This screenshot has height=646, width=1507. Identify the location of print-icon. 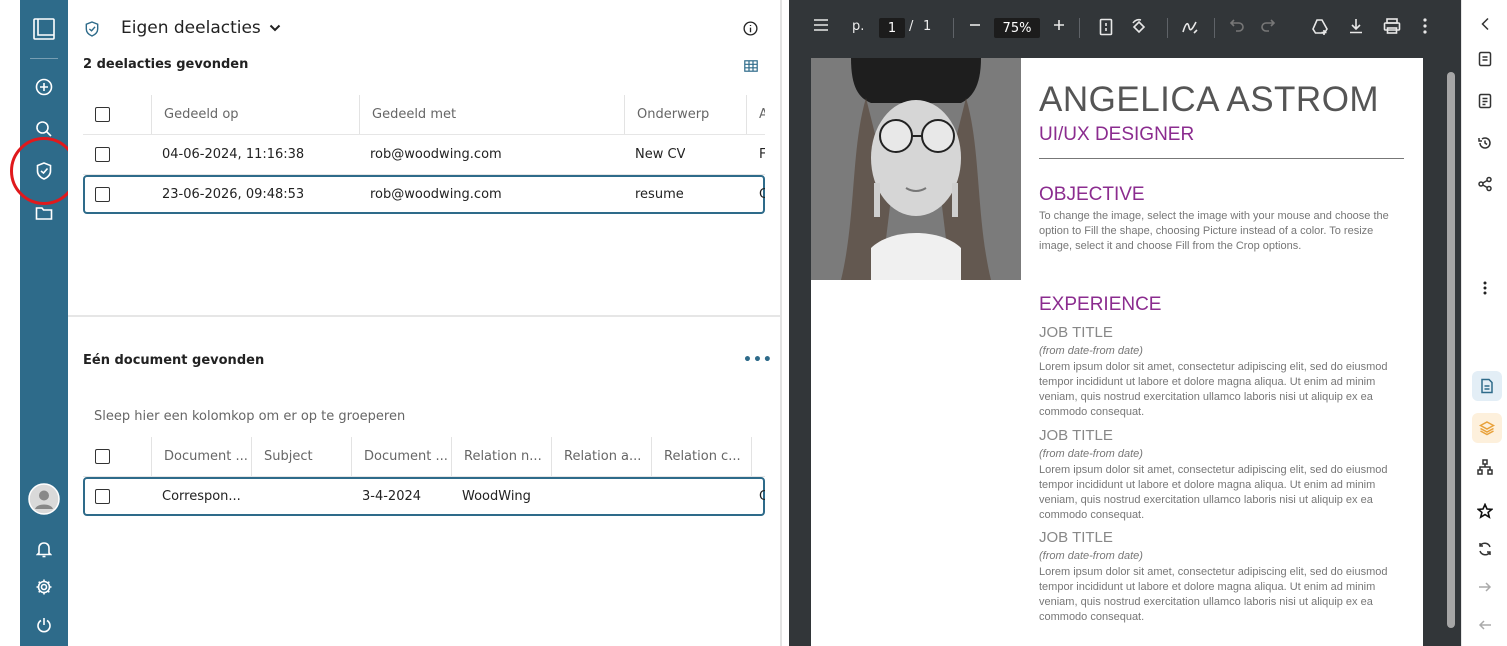
(1392, 26).